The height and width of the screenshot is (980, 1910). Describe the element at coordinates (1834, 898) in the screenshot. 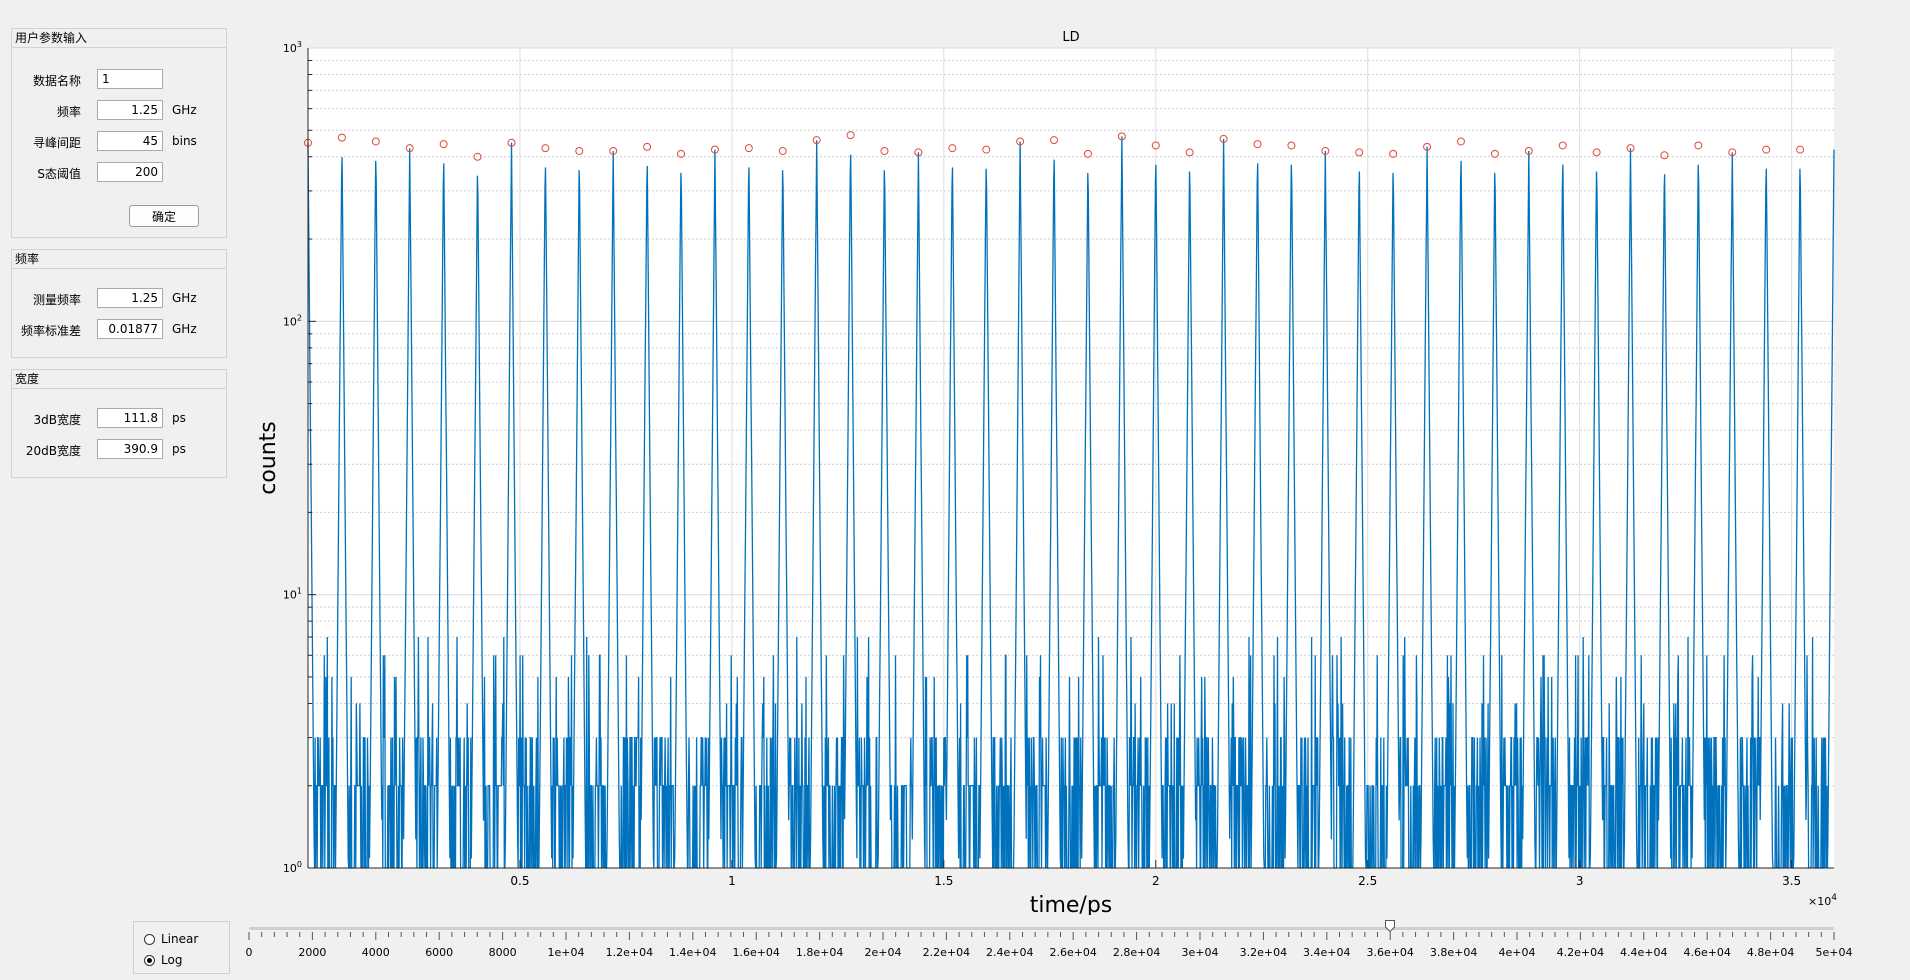

I see `x-exponent-power: 4` at that location.